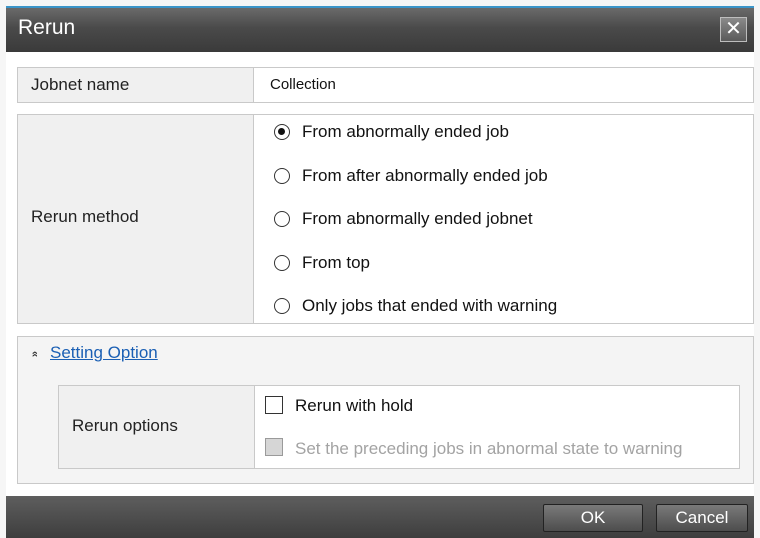 Image resolution: width=760 pixels, height=538 pixels. I want to click on rerun-with-hold-label: Rerun with hold, so click(354, 405).